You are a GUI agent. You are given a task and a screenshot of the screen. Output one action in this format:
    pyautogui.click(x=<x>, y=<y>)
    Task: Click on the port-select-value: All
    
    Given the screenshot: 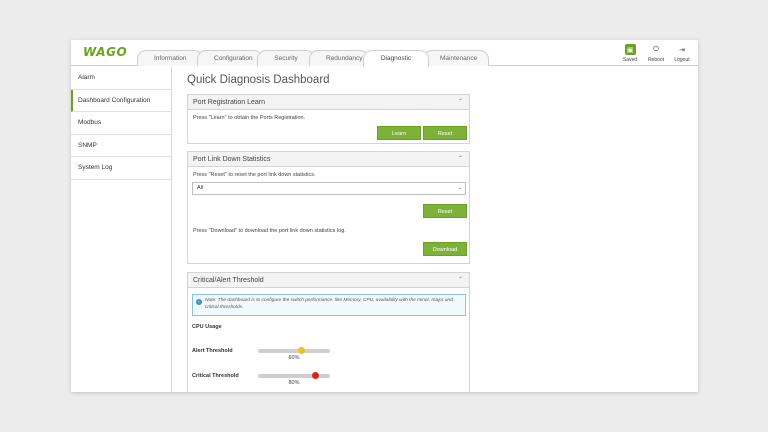 What is the action you would take?
    pyautogui.click(x=200, y=188)
    